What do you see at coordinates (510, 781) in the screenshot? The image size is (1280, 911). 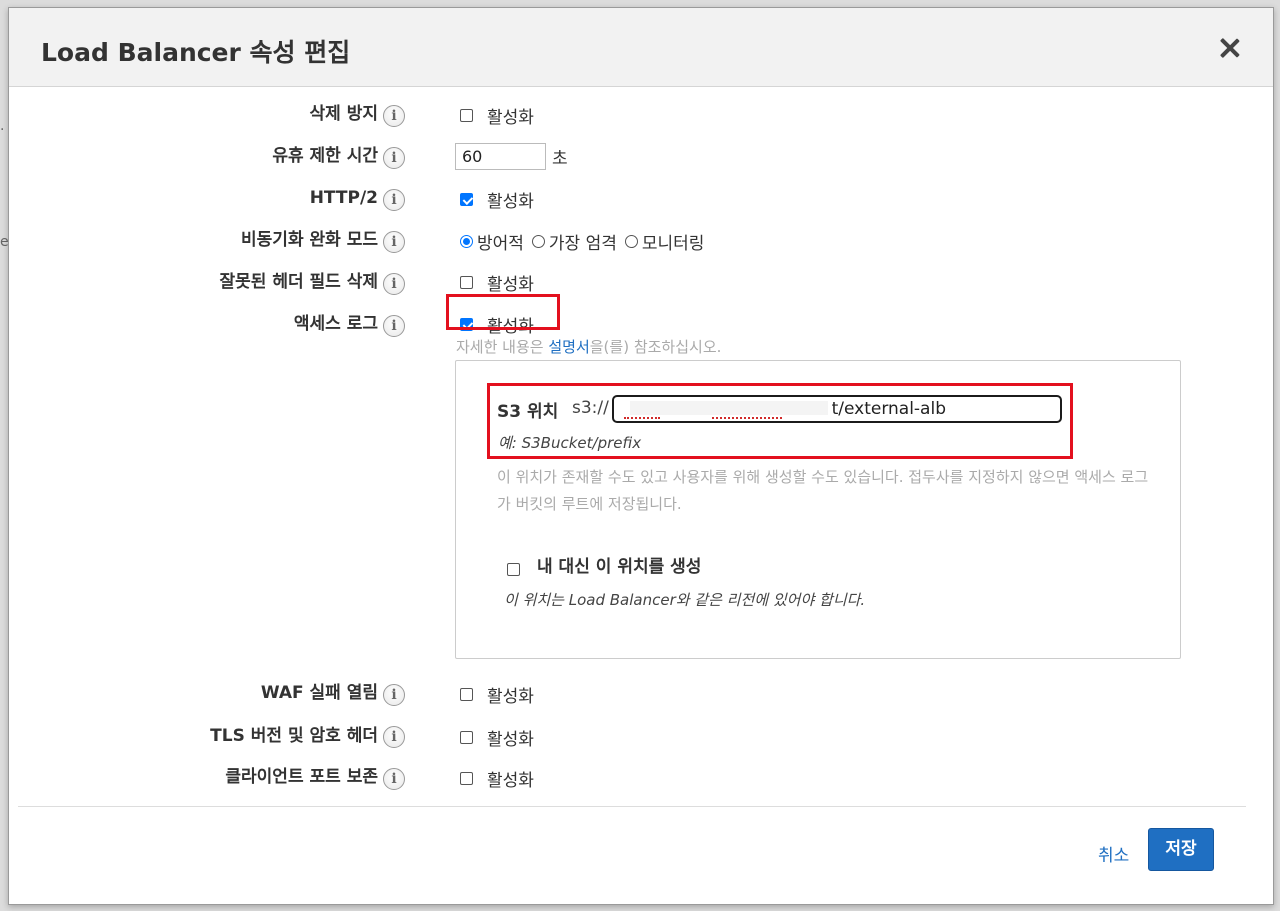 I see `preserve-client-port-checkbox-label: 활성화` at bounding box center [510, 781].